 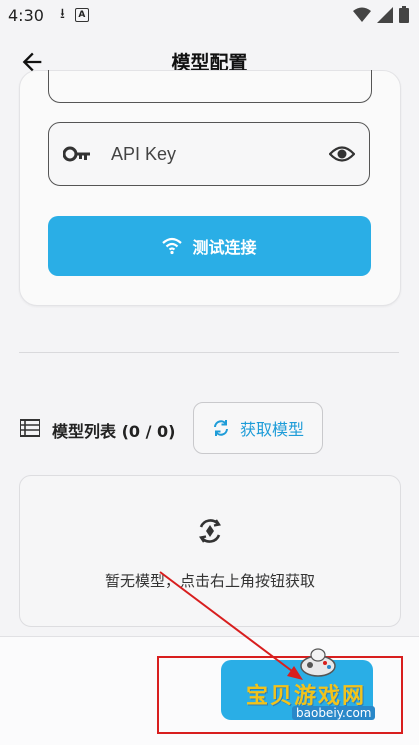 I want to click on key-icon, so click(x=76, y=154).